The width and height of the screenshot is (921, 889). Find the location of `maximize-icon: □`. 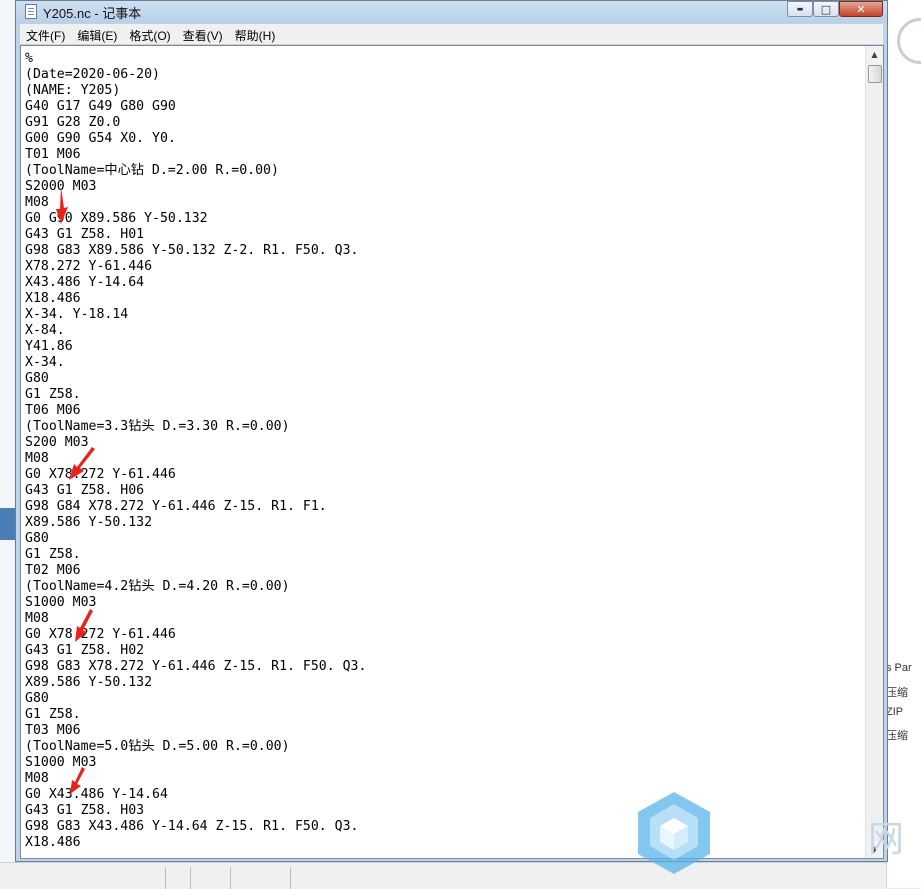

maximize-icon: □ is located at coordinates (826, 9).